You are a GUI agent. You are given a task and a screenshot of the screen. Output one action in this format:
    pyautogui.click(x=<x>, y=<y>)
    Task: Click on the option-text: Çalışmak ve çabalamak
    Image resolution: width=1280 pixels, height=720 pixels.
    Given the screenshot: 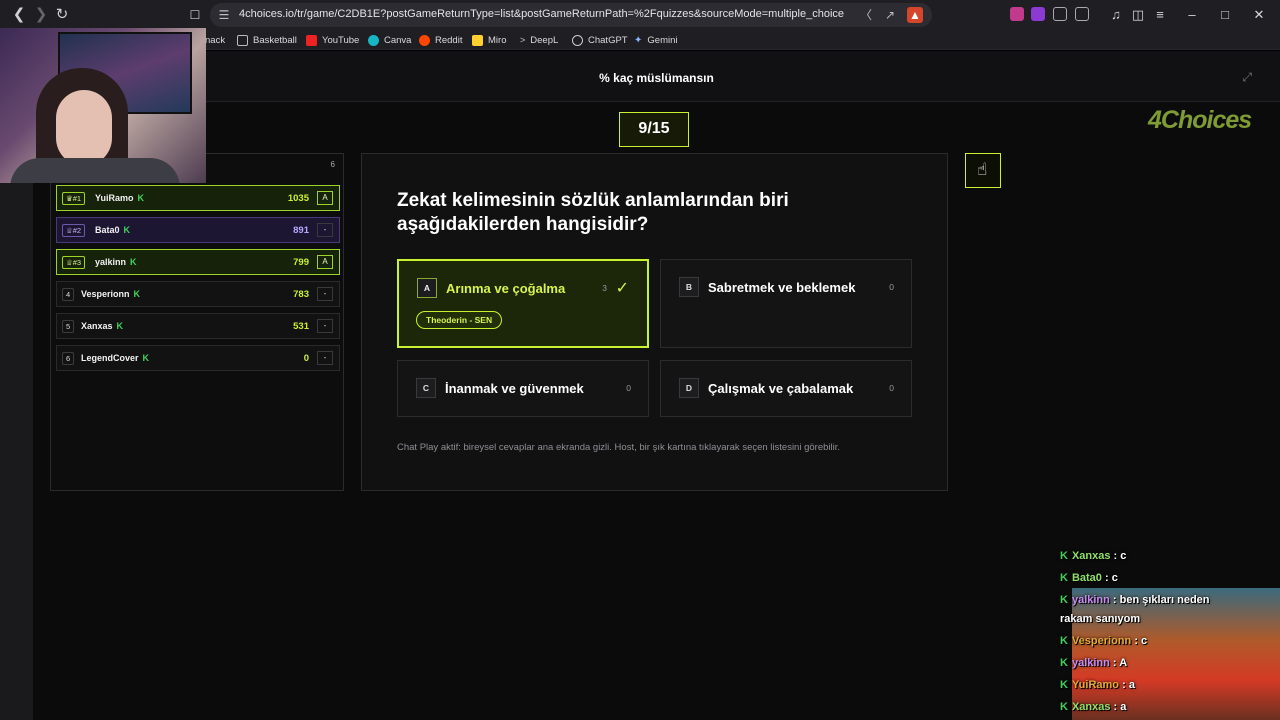 What is the action you would take?
    pyautogui.click(x=781, y=388)
    